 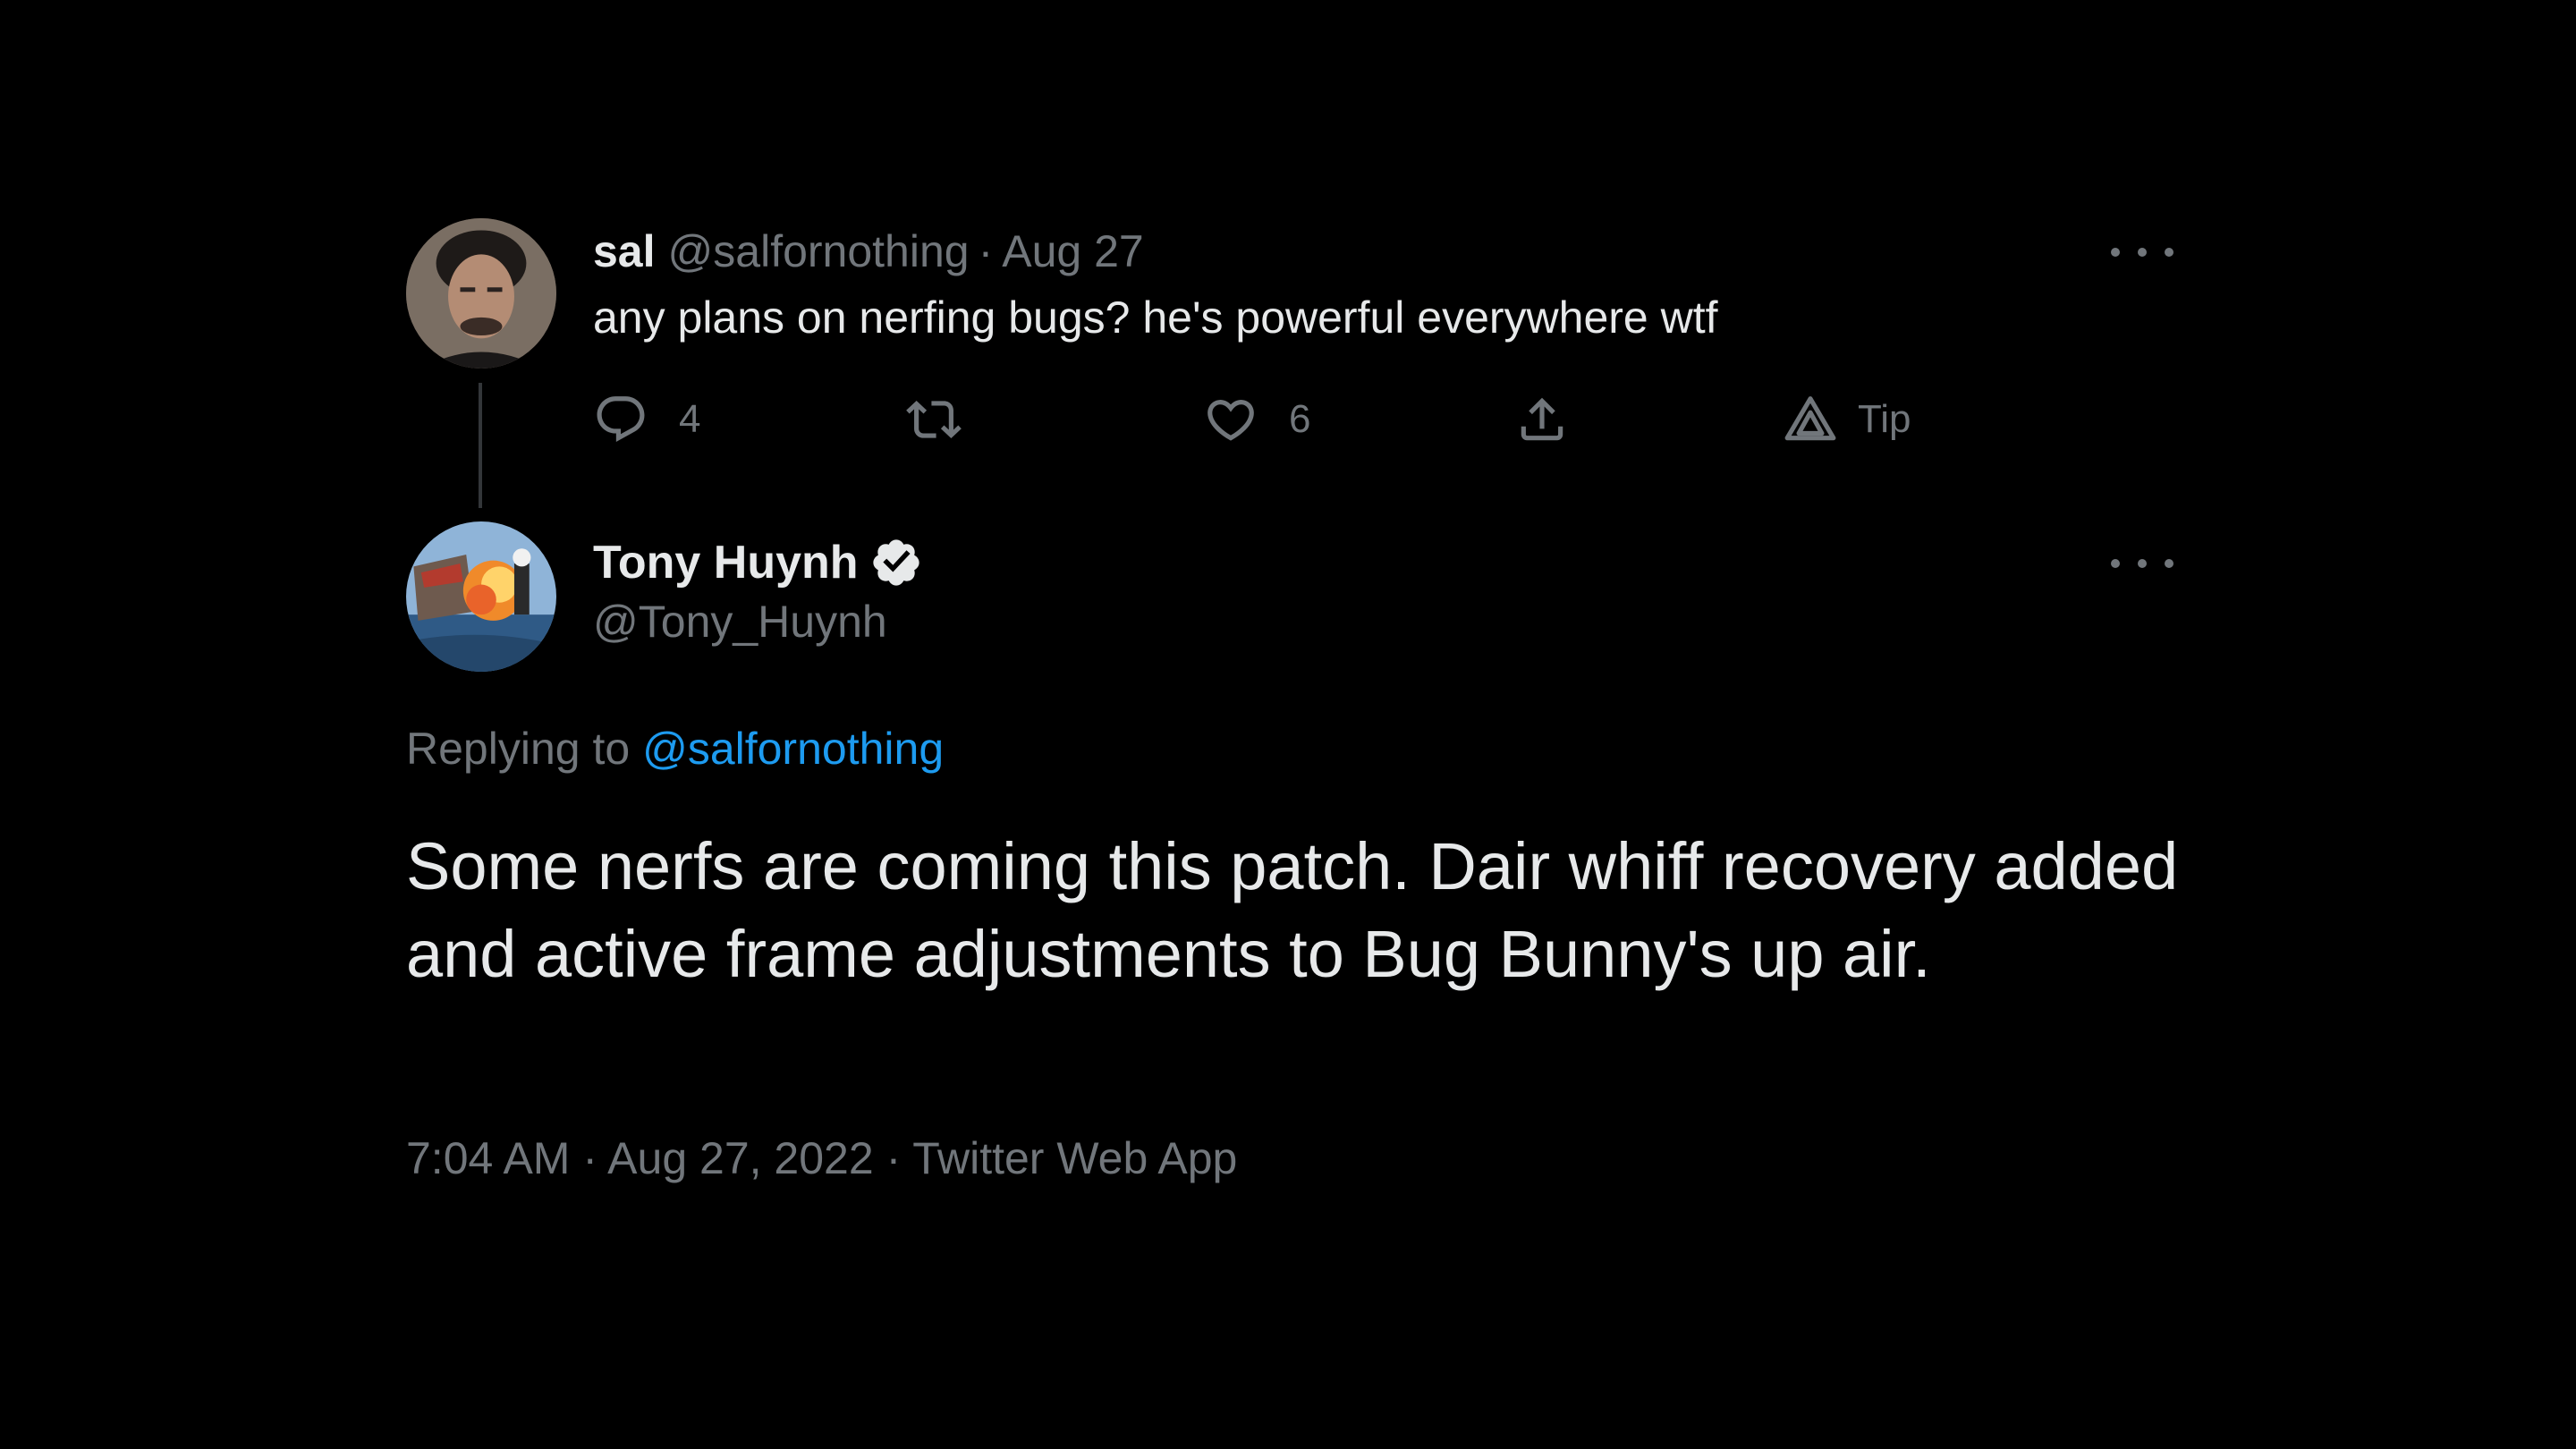 I want to click on reply-display-name: Tony Huynh, so click(x=726, y=562).